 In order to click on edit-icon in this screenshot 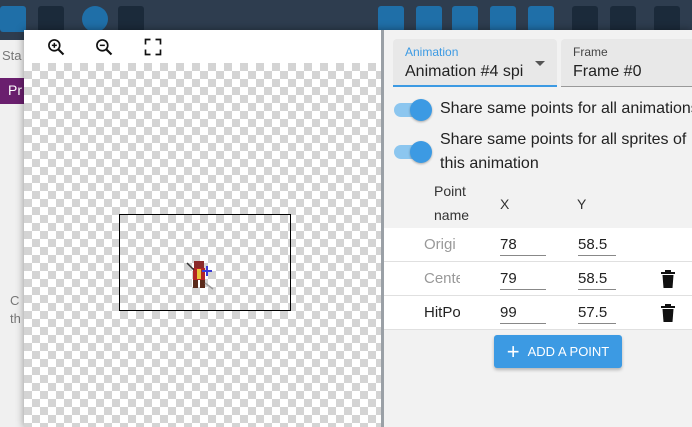, I will do `click(465, 19)`.